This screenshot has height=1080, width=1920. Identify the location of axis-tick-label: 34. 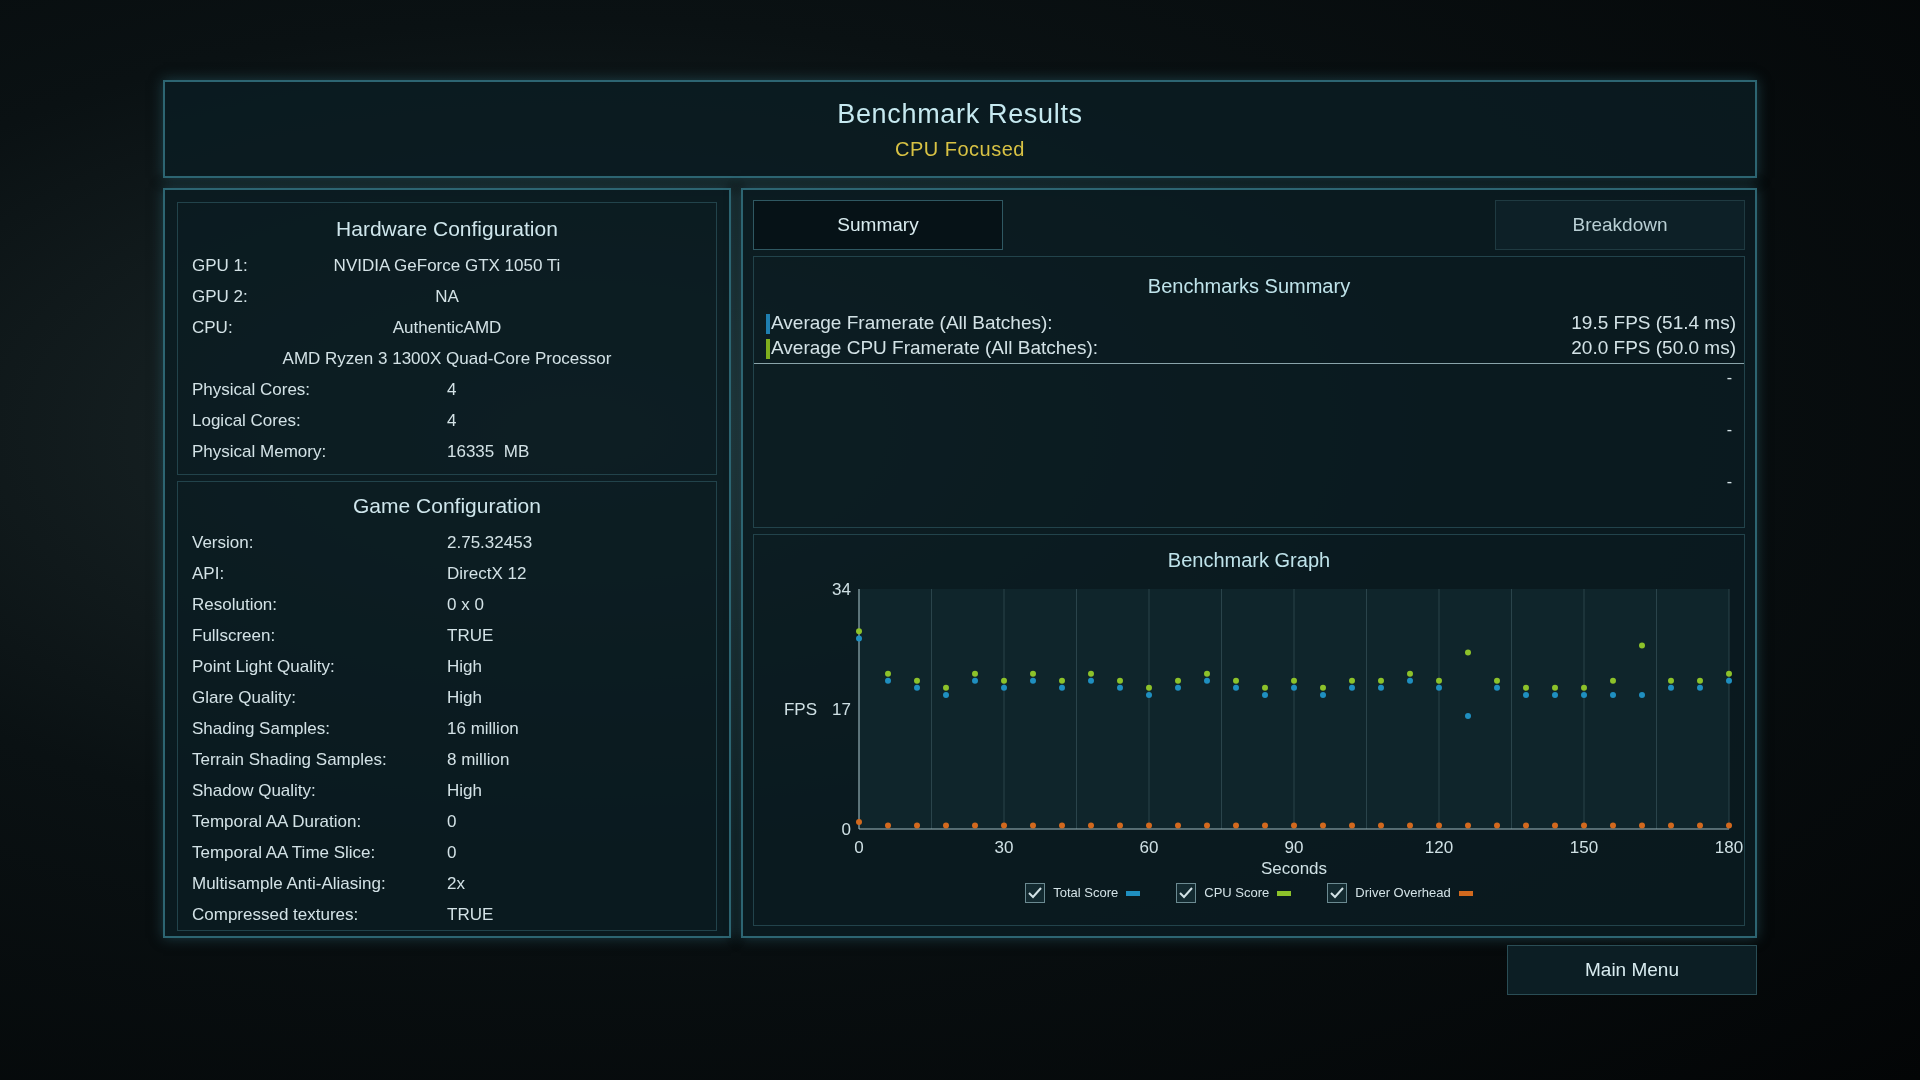
(841, 589).